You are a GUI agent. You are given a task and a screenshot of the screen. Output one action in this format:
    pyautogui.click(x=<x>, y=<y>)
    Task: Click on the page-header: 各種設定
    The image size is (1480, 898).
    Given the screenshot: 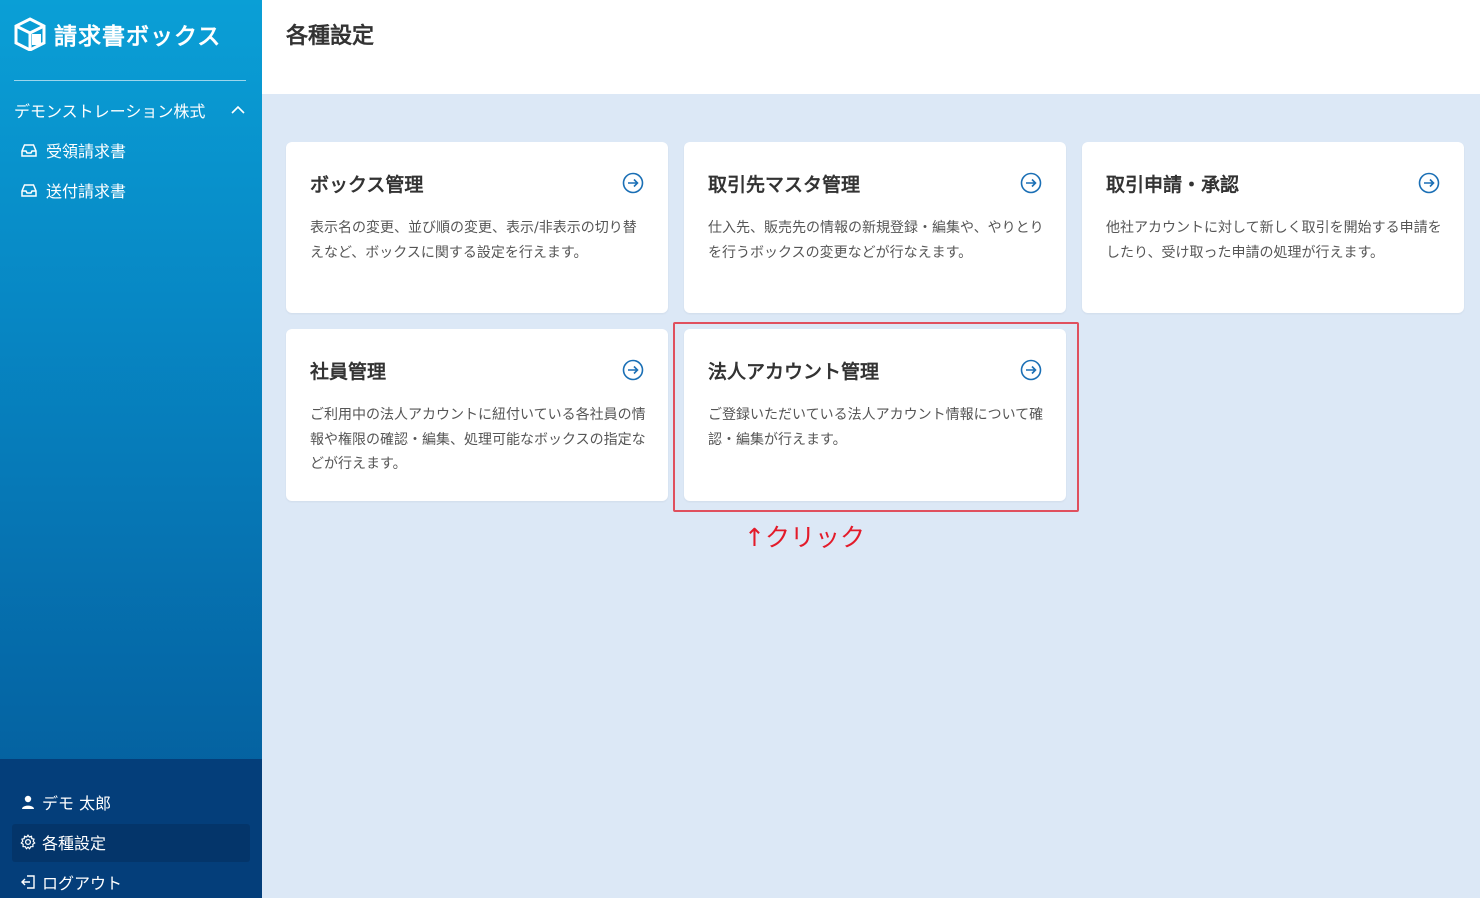 What is the action you would take?
    pyautogui.click(x=871, y=47)
    